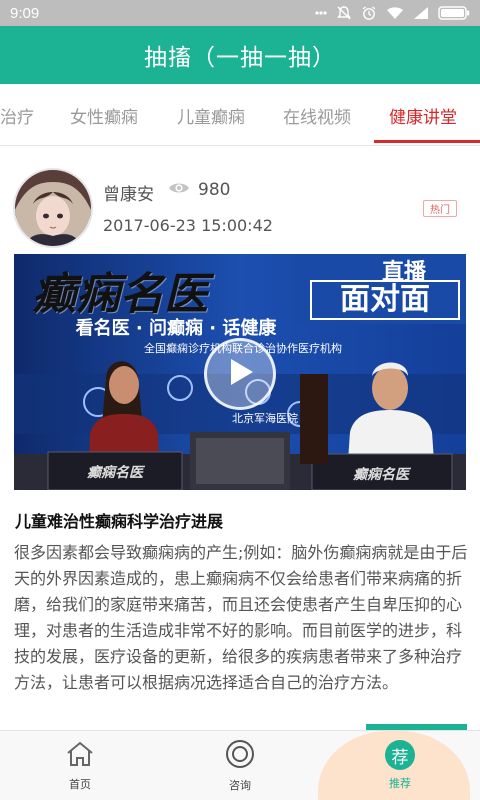 This screenshot has height=800, width=480. What do you see at coordinates (240, 755) in the screenshot?
I see `consult-icon` at bounding box center [240, 755].